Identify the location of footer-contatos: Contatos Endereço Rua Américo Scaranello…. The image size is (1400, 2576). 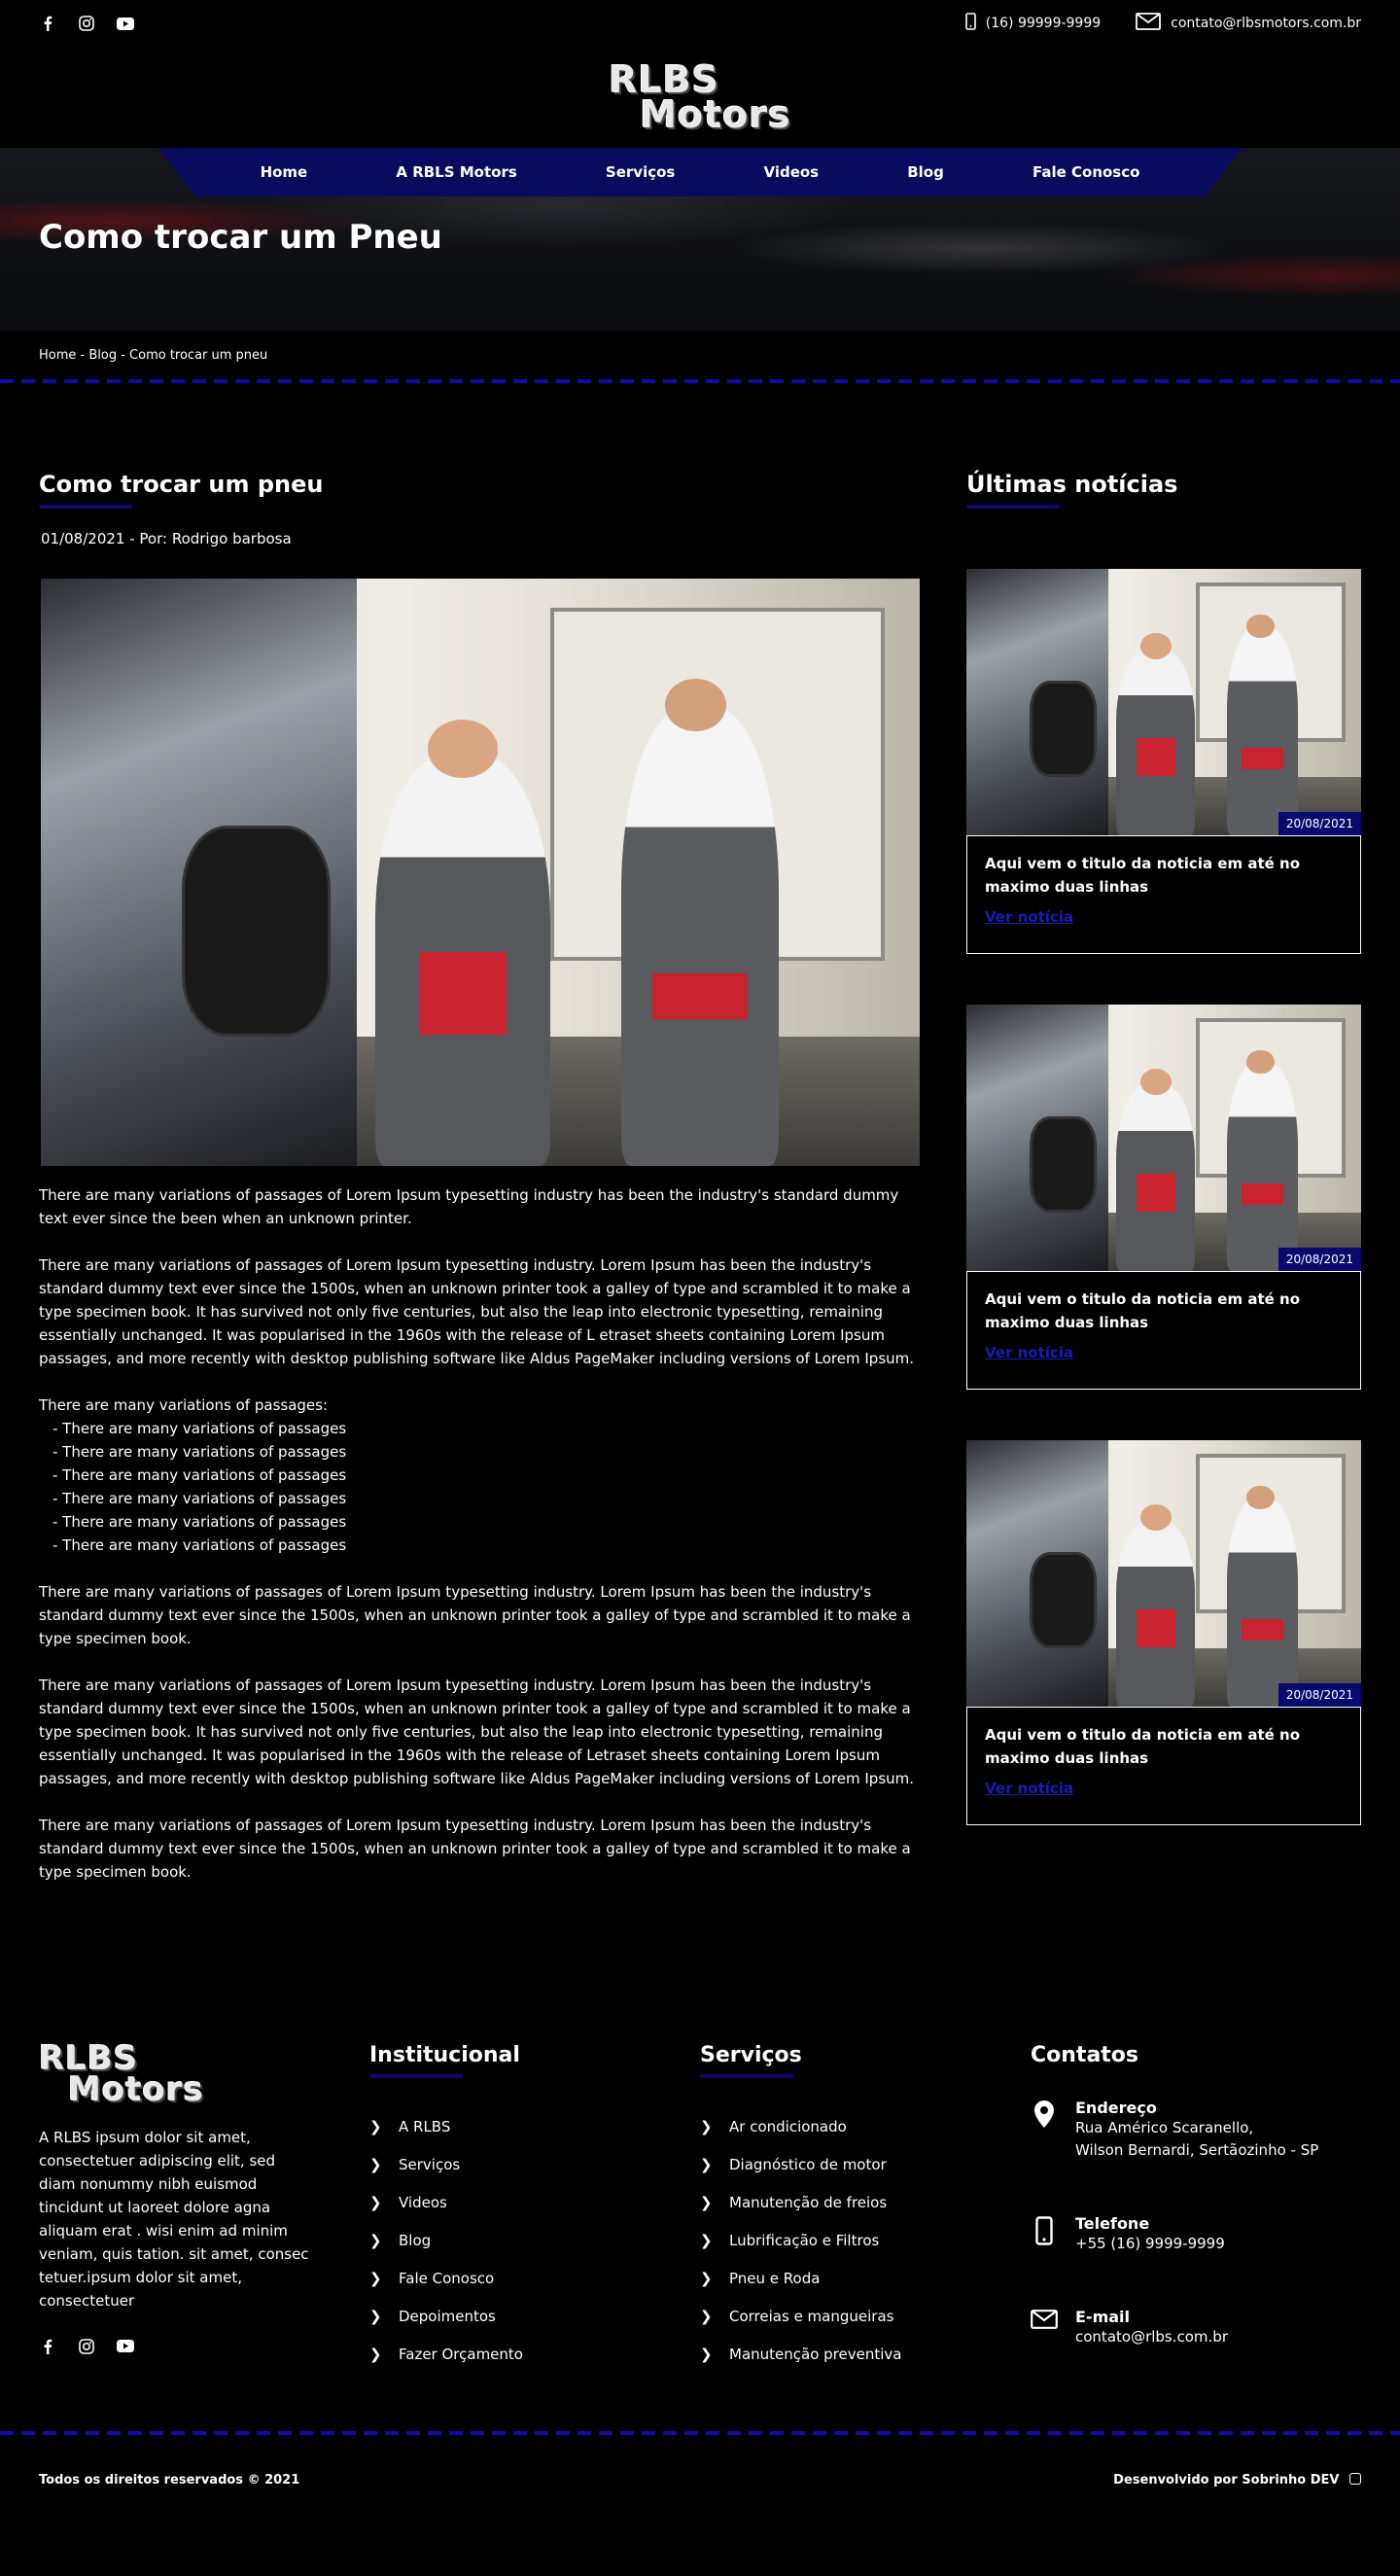
(1196, 2208).